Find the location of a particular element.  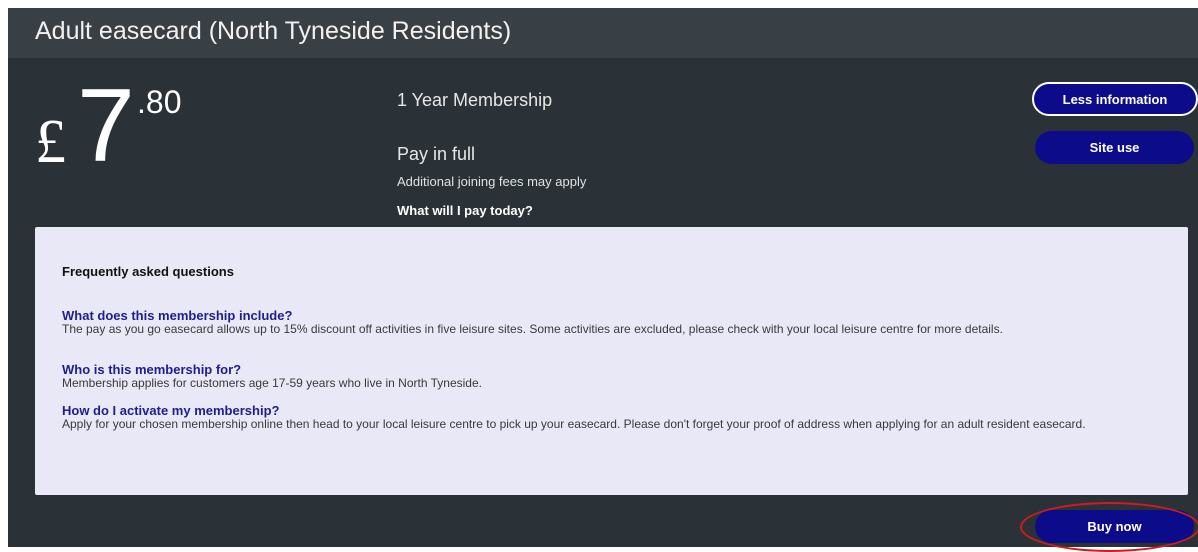

price-cents: .80 is located at coordinates (159, 102).